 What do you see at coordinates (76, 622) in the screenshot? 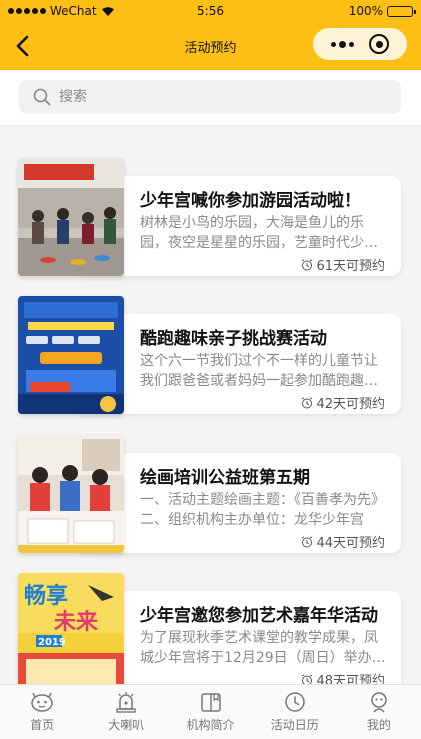
I see `thumb-text-future: 未来` at bounding box center [76, 622].